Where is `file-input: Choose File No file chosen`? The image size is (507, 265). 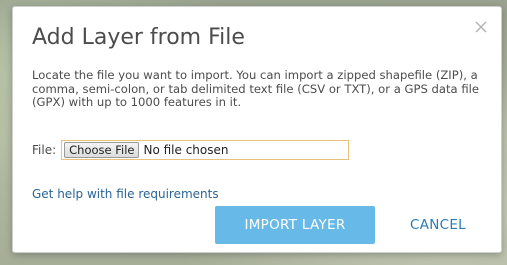 file-input: Choose File No file chosen is located at coordinates (205, 150).